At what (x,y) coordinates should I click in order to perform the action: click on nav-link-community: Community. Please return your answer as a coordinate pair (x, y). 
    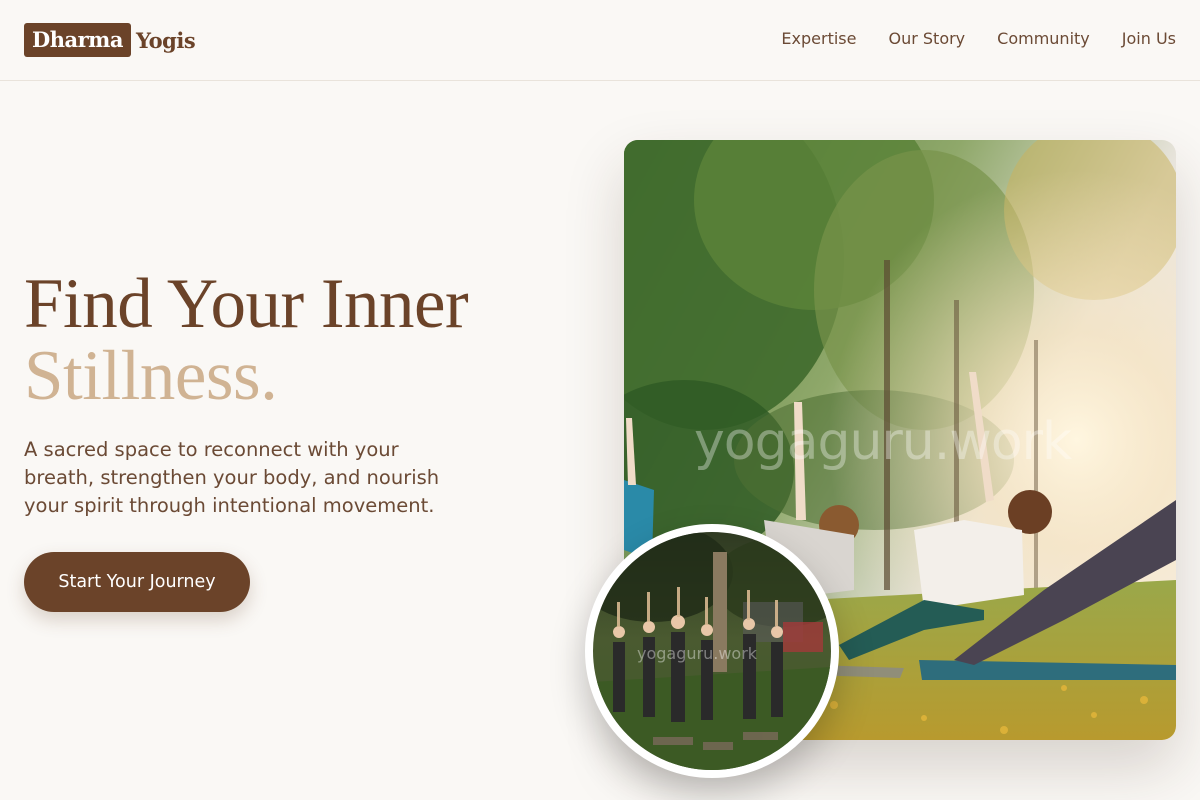
    Looking at the image, I should click on (1043, 39).